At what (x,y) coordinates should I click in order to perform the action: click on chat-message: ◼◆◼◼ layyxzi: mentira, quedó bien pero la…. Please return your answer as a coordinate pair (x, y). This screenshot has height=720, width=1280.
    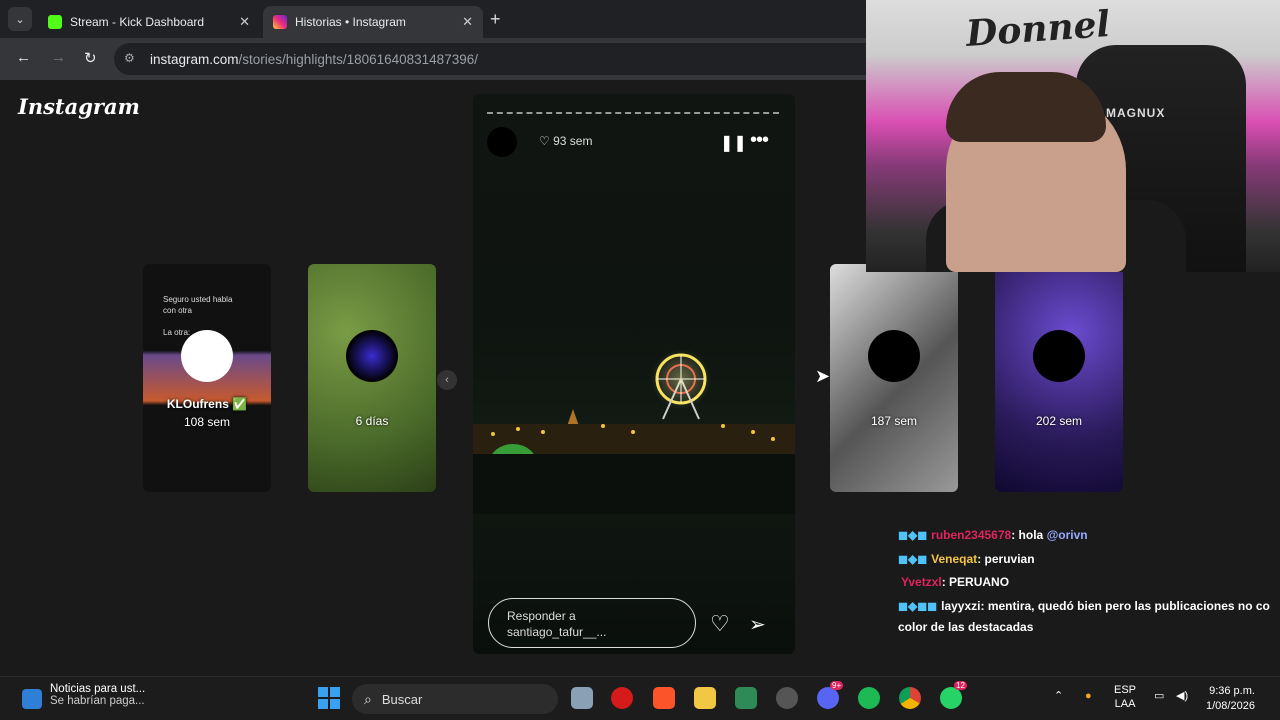
    Looking at the image, I should click on (1089, 607).